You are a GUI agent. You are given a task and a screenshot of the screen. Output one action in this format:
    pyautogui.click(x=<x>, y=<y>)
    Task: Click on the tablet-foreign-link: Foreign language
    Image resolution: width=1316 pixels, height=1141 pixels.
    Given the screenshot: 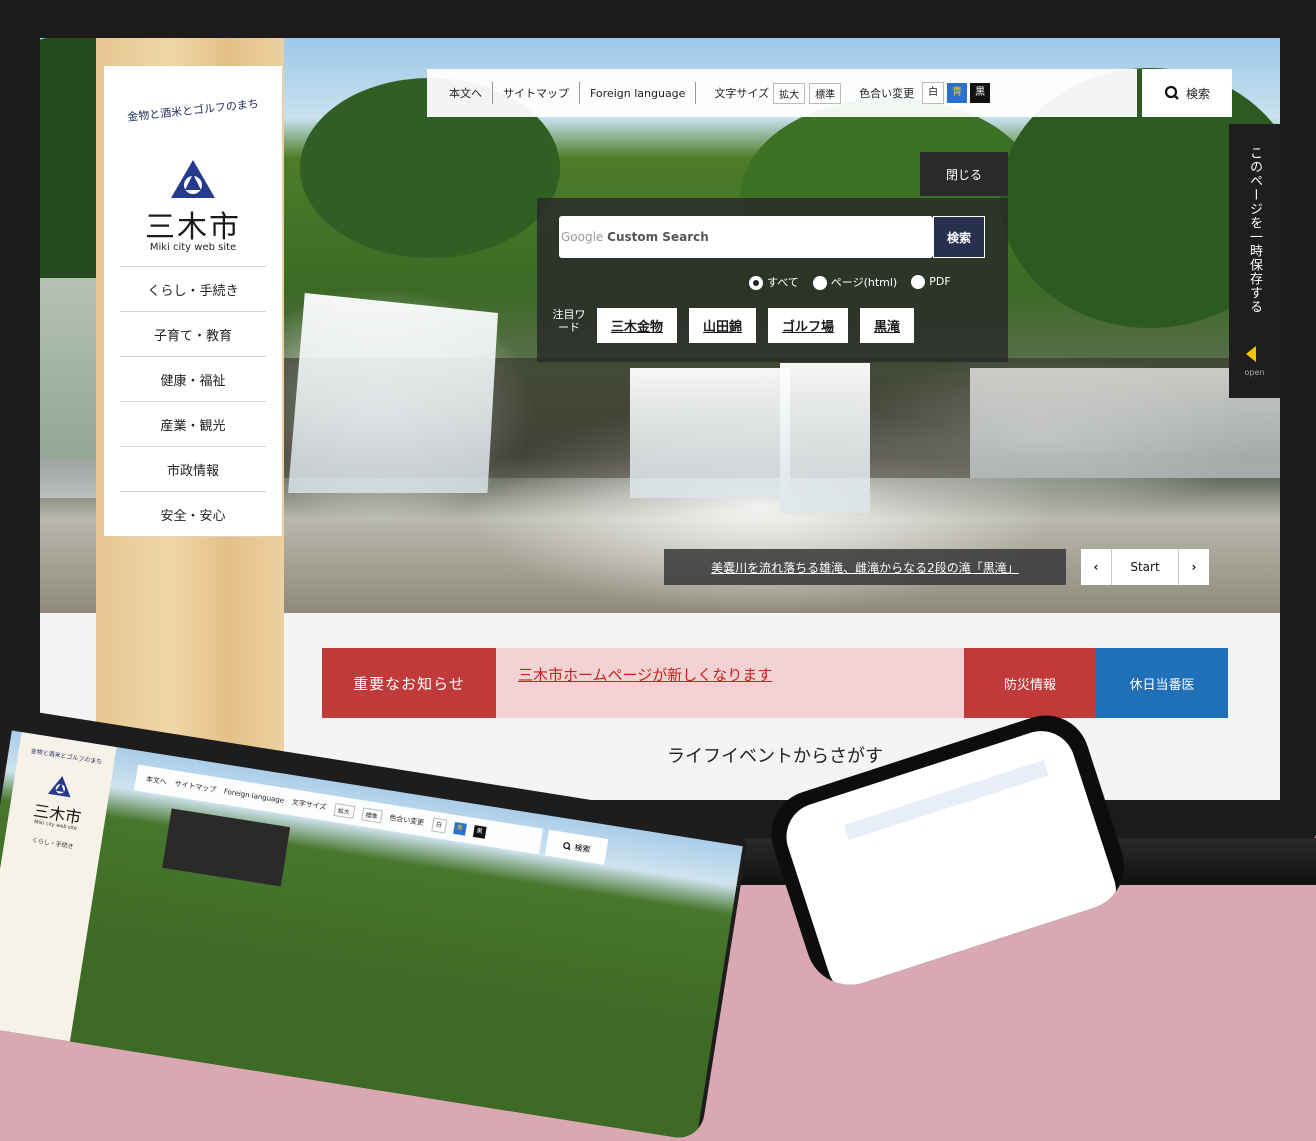 What is the action you would take?
    pyautogui.click(x=254, y=796)
    